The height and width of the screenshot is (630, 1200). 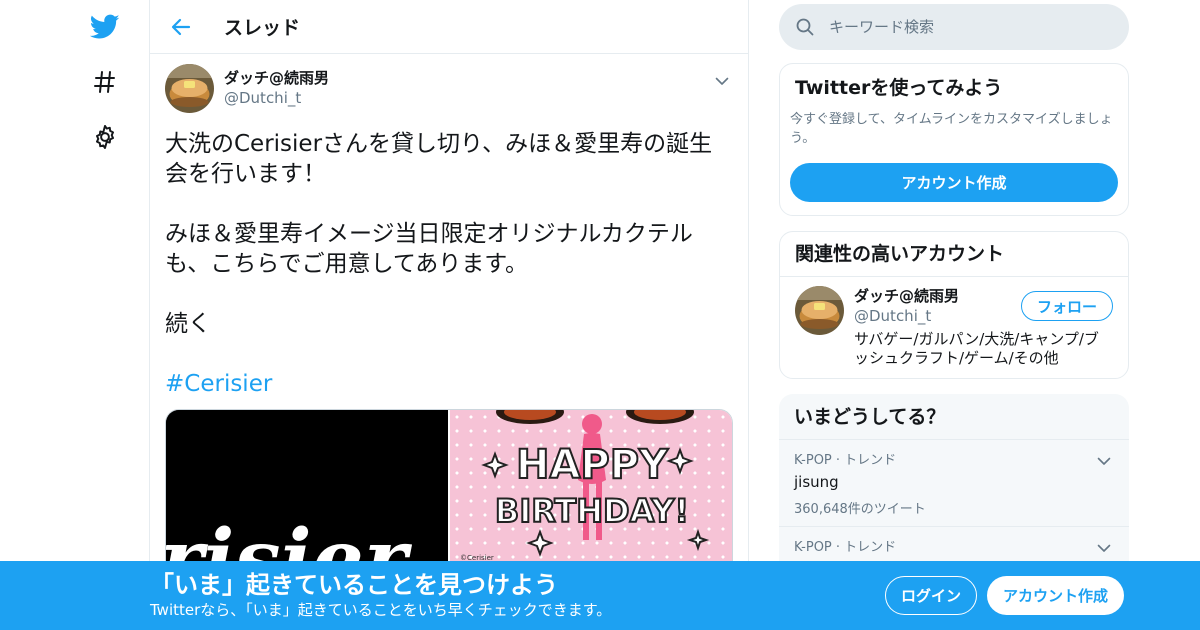 What do you see at coordinates (218, 384) in the screenshot?
I see `hashtag-link: #Cerisier` at bounding box center [218, 384].